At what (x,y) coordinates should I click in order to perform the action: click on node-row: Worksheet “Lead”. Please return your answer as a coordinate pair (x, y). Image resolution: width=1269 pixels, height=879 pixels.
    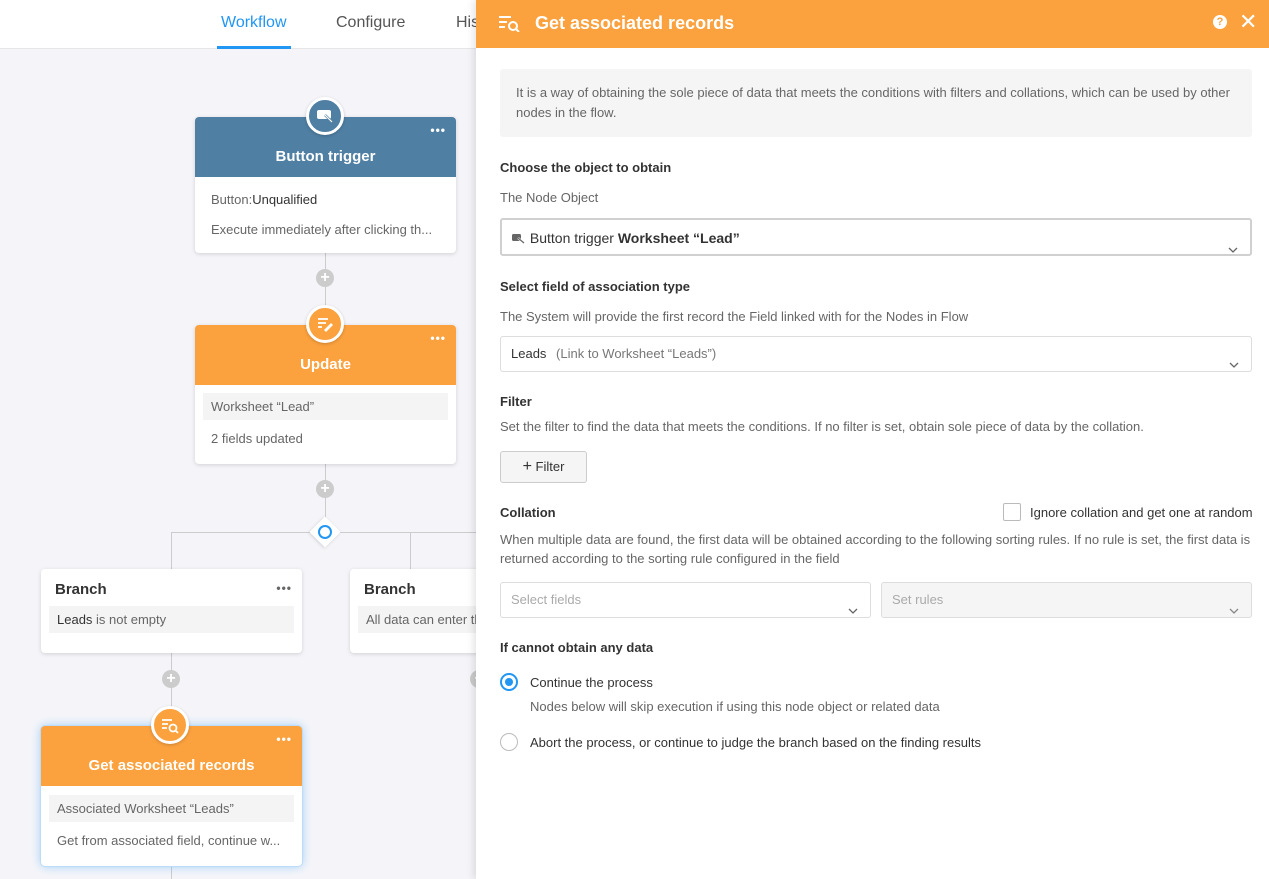
    Looking at the image, I should click on (325, 406).